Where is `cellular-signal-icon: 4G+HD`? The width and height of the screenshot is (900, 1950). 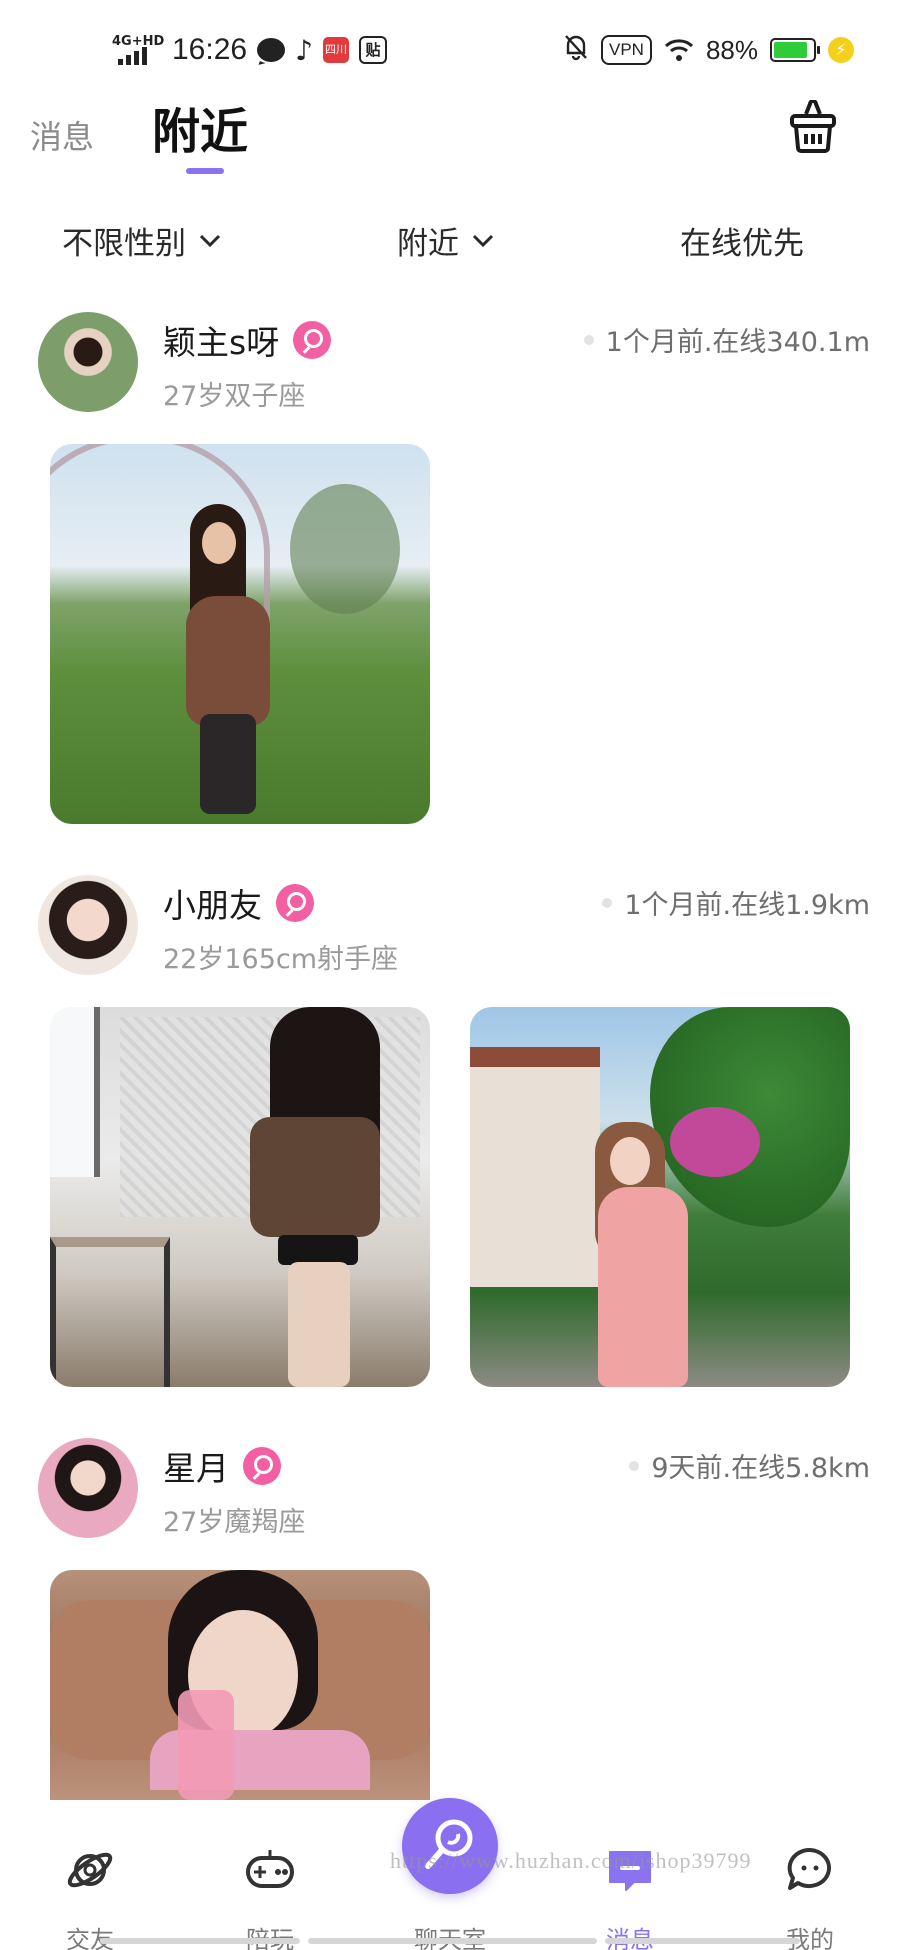
cellular-signal-icon: 4G+HD is located at coordinates (138, 50).